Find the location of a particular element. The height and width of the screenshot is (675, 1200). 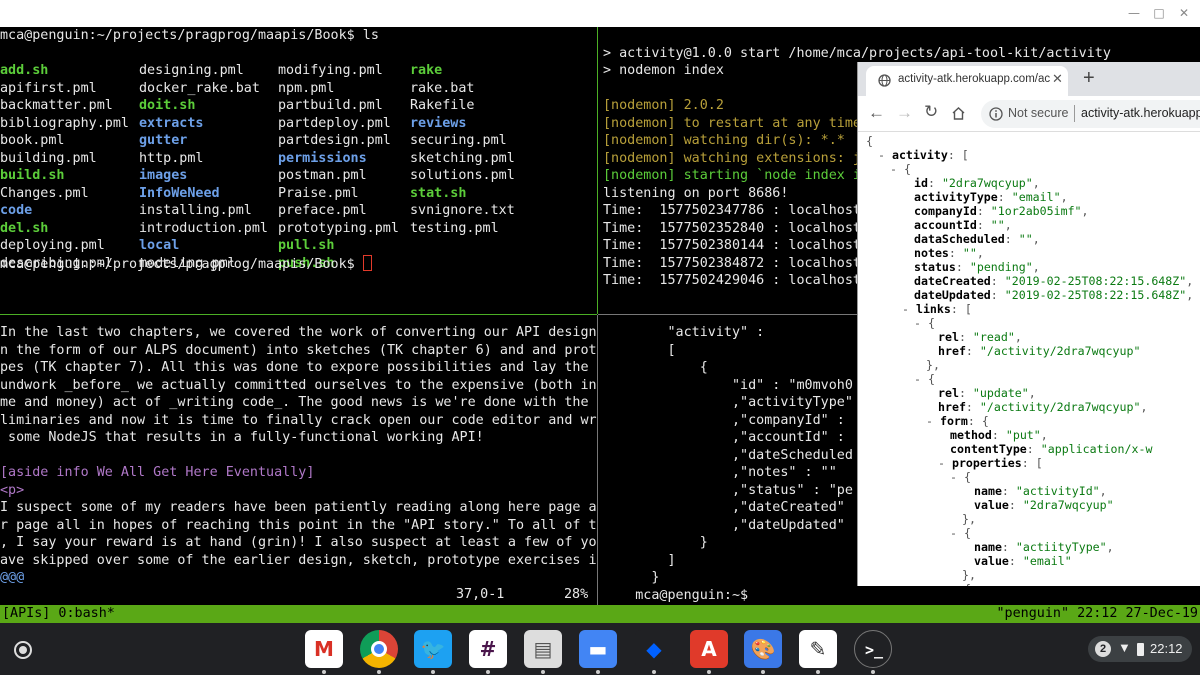

tmux-status-bar: [APIs] 0:bash* "penguin" 22:12 27-Dec-19 is located at coordinates (600, 614).